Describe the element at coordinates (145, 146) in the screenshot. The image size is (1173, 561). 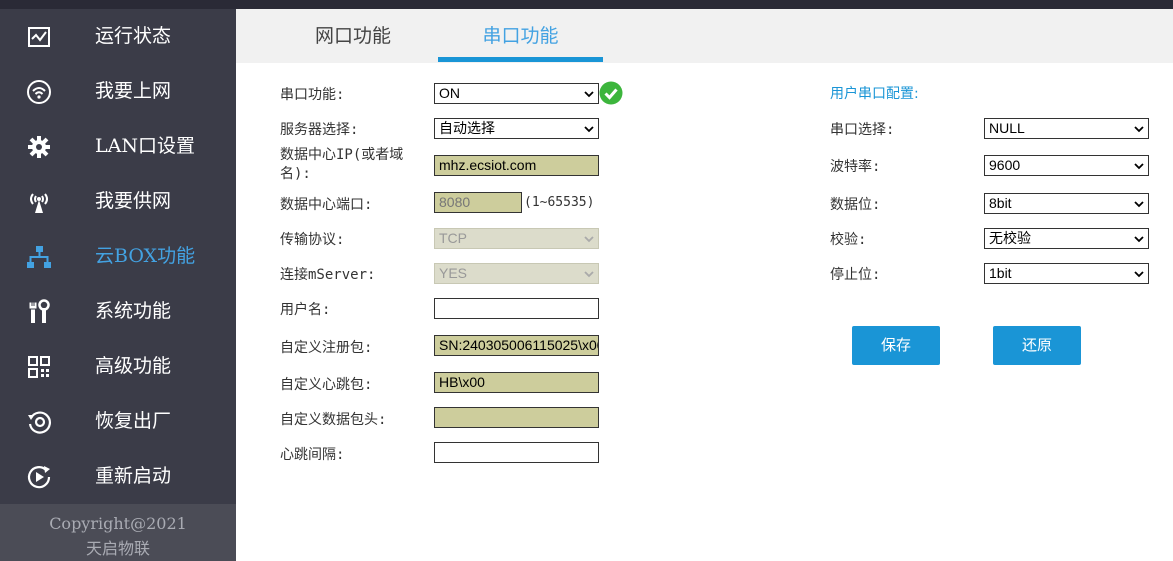
I see `sidebar-item-label: LAN口设置` at that location.